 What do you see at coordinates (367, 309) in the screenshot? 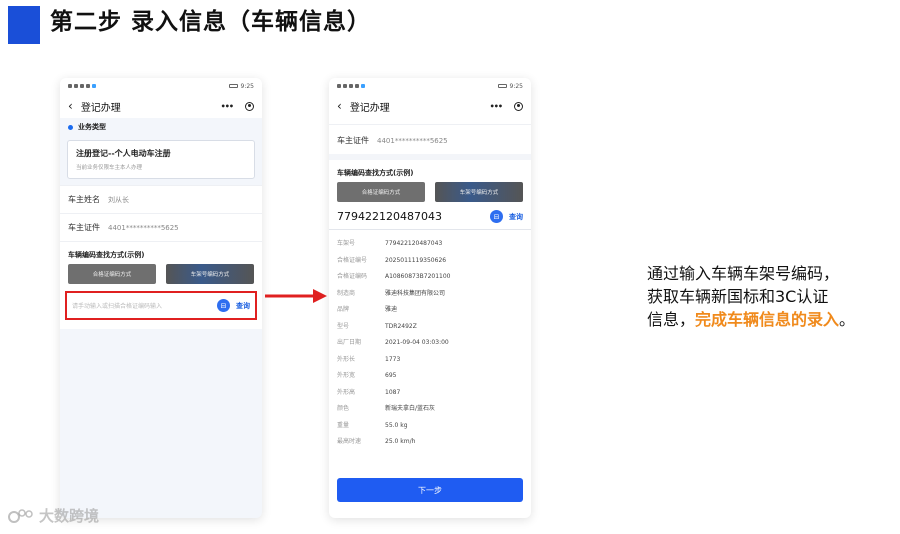
I see `info-row: 品牌 雅迪` at bounding box center [367, 309].